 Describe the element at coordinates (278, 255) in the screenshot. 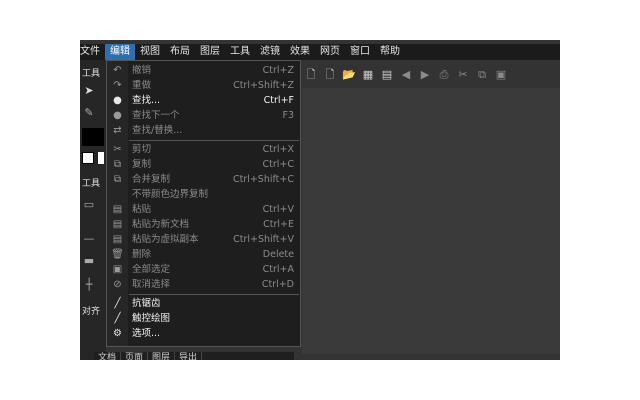

I see `menu-item-shortcut: Delete` at that location.